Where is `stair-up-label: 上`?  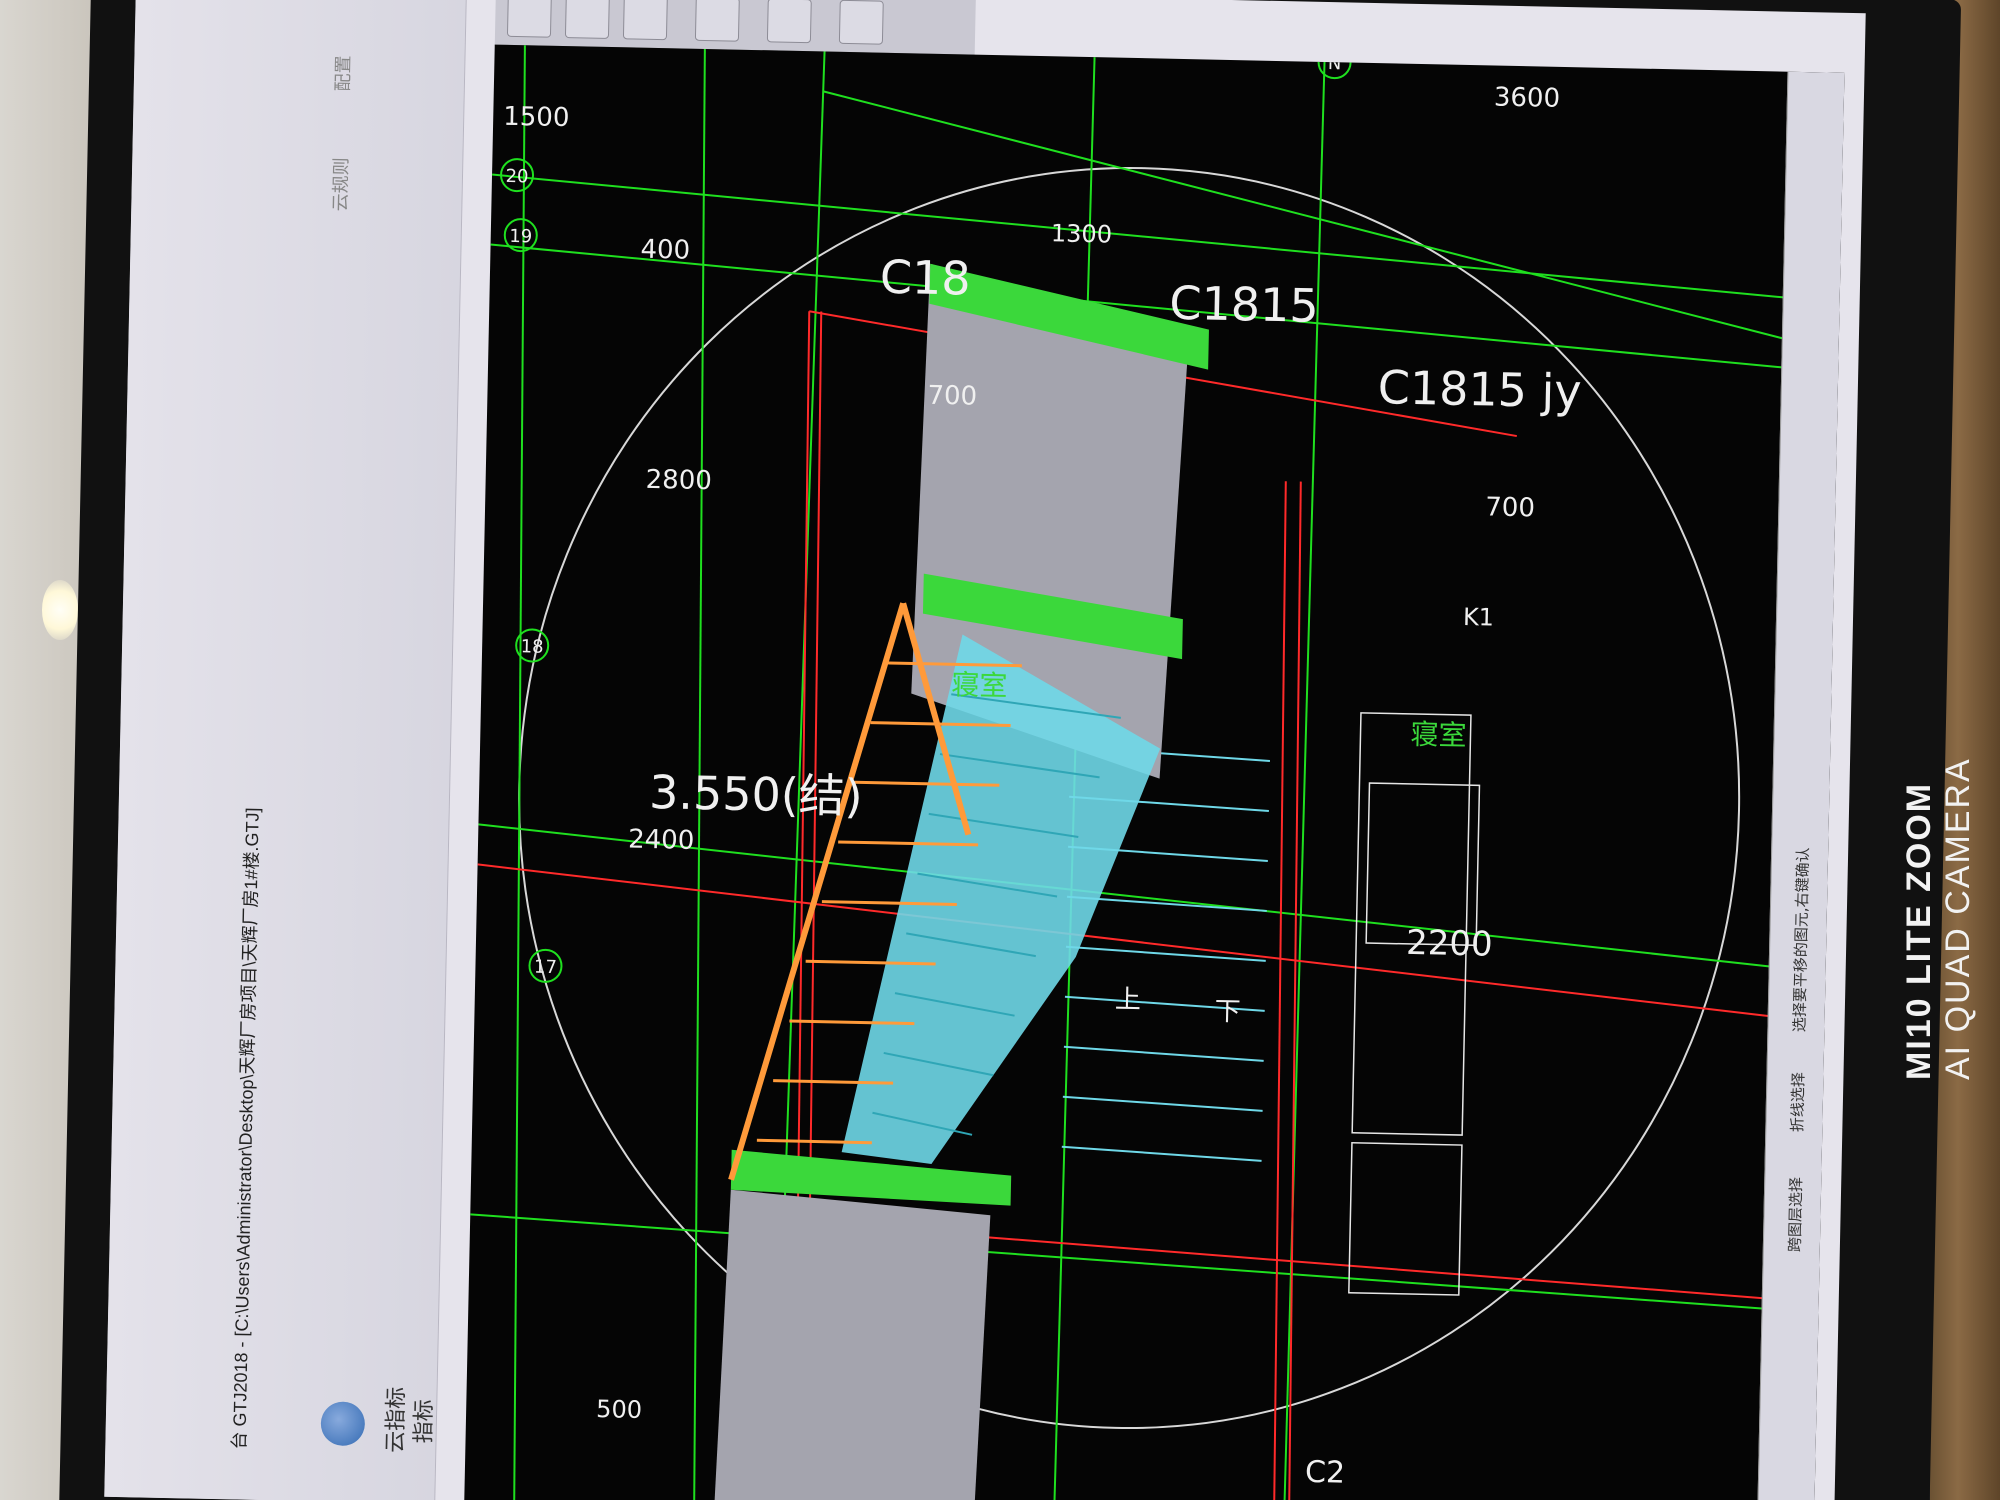
stair-up-label: 上 is located at coordinates (1128, 1000).